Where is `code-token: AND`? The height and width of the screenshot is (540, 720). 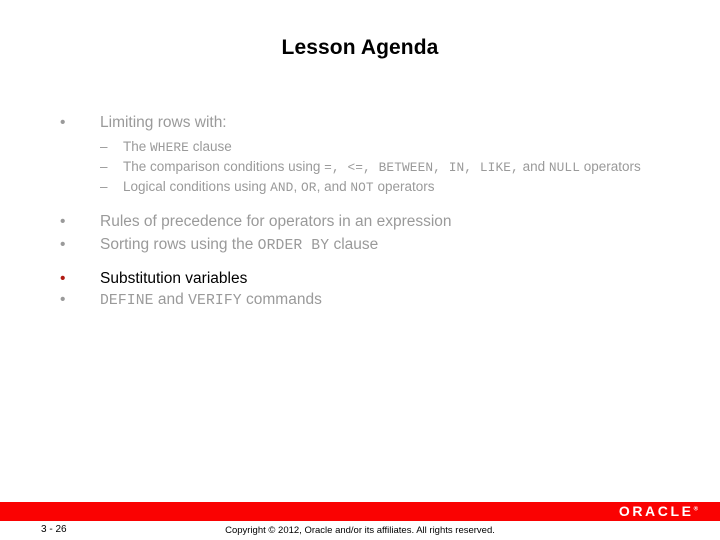 code-token: AND is located at coordinates (282, 187).